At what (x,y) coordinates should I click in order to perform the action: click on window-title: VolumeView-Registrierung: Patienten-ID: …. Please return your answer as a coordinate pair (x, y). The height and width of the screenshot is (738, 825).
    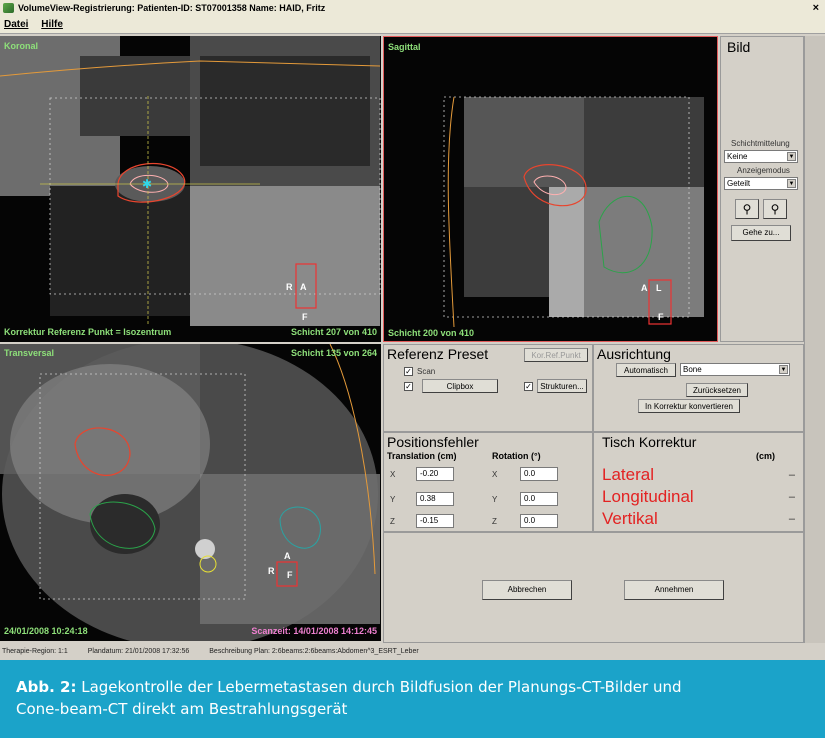
    Looking at the image, I should click on (172, 8).